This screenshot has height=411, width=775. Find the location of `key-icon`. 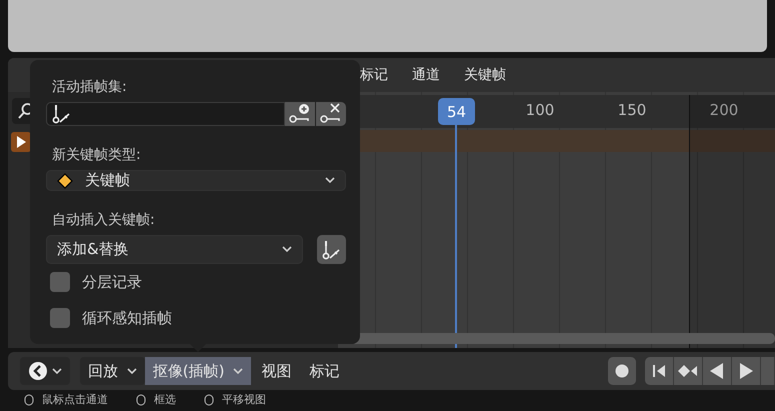

key-icon is located at coordinates (331, 249).